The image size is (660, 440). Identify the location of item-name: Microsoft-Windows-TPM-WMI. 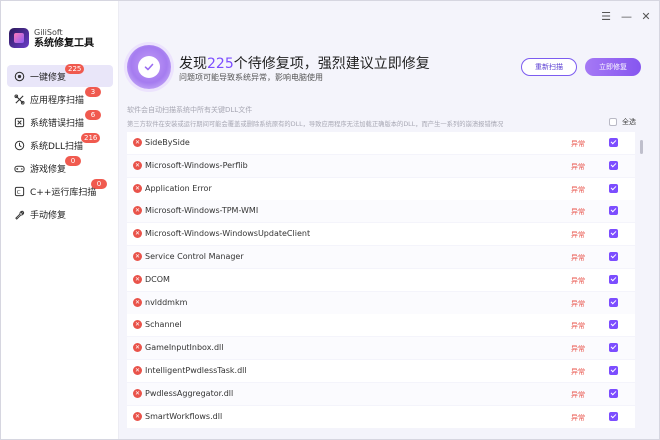
(202, 211).